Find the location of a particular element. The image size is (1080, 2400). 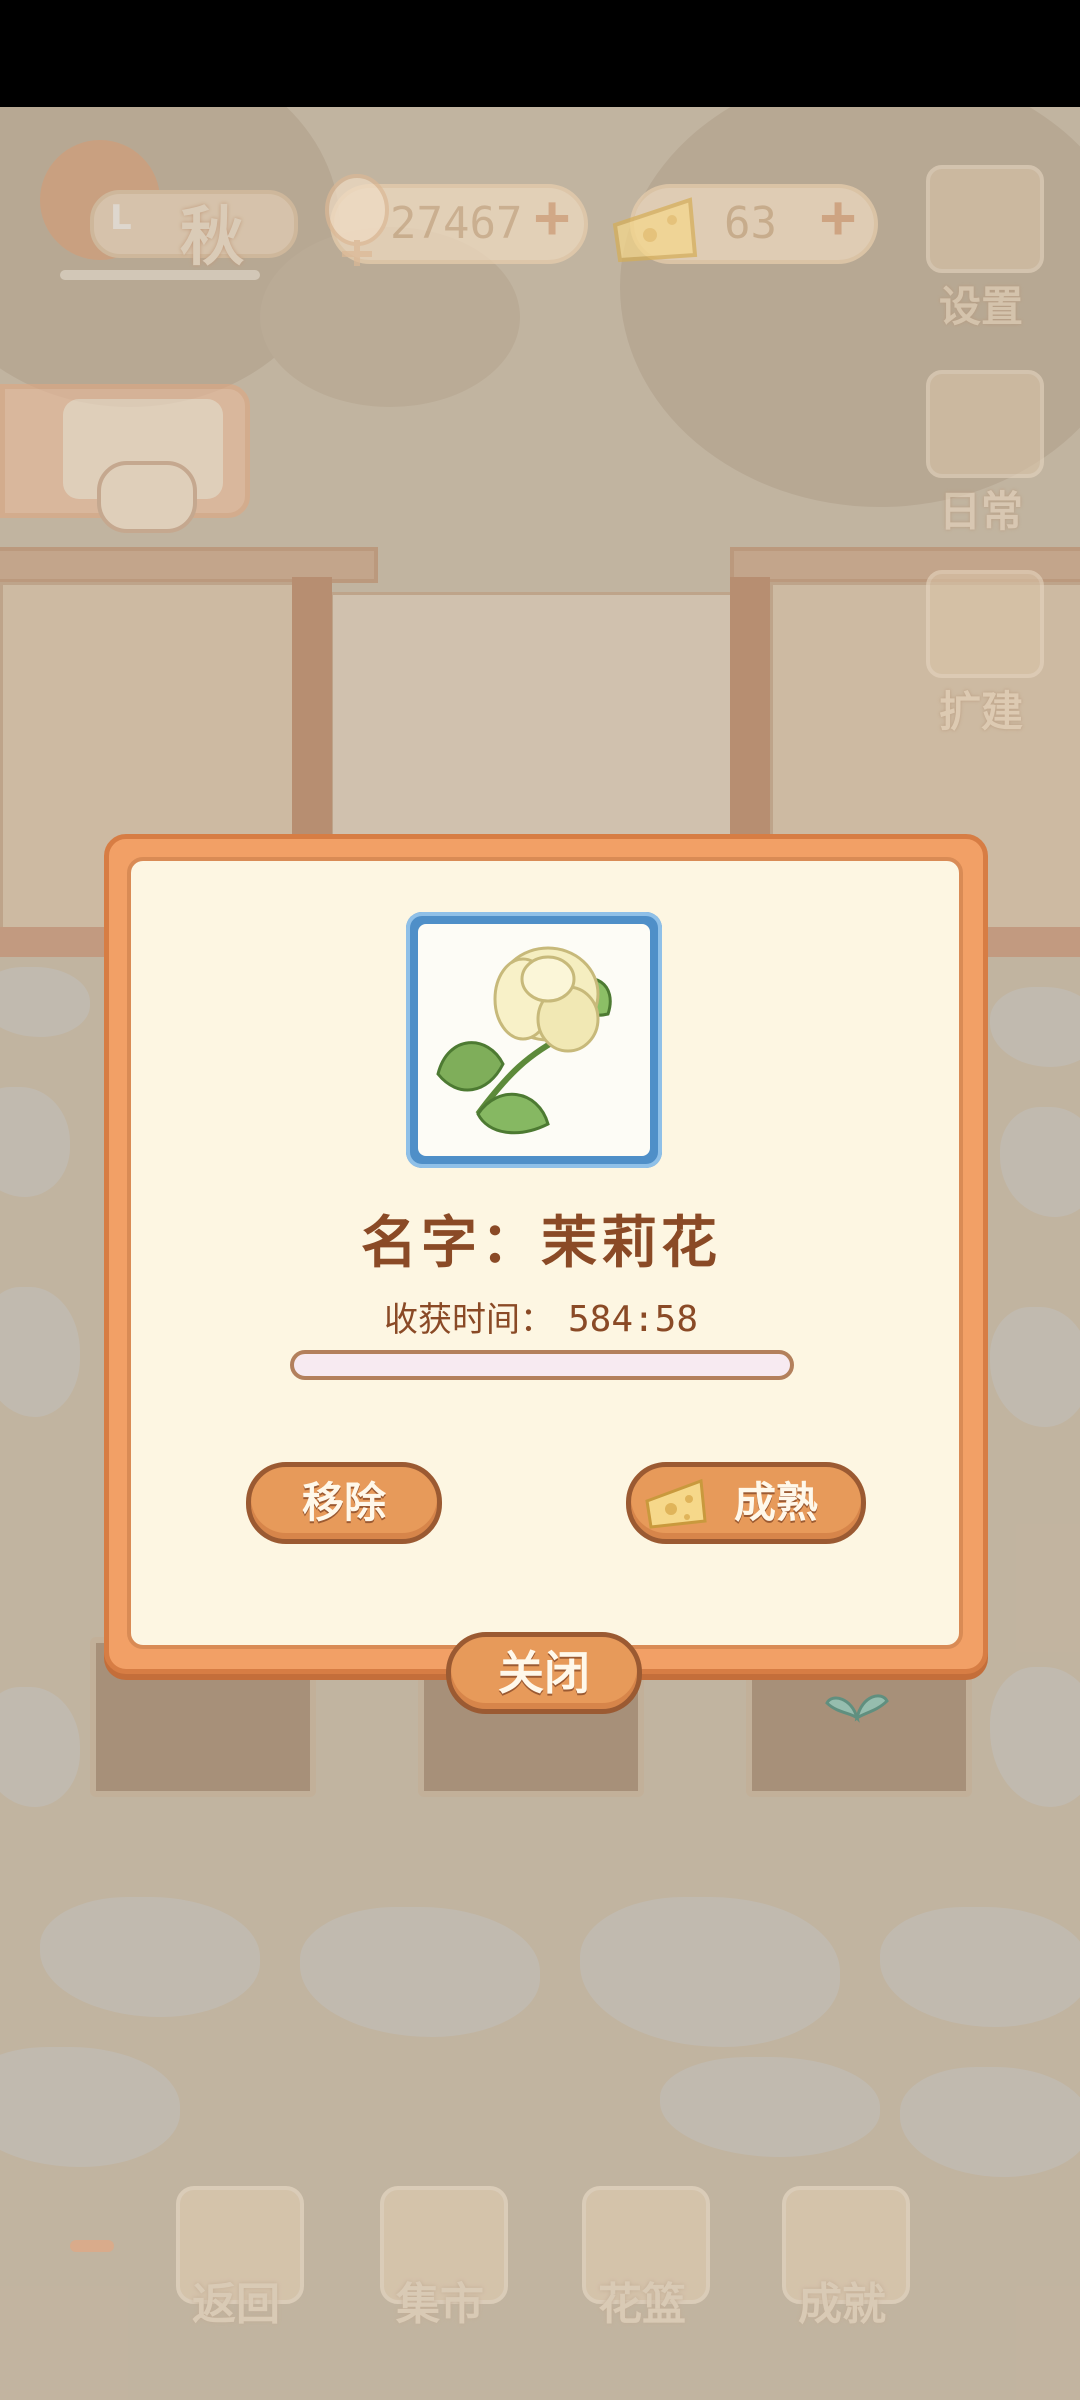

mature-label: 成熟 is located at coordinates (775, 1502).